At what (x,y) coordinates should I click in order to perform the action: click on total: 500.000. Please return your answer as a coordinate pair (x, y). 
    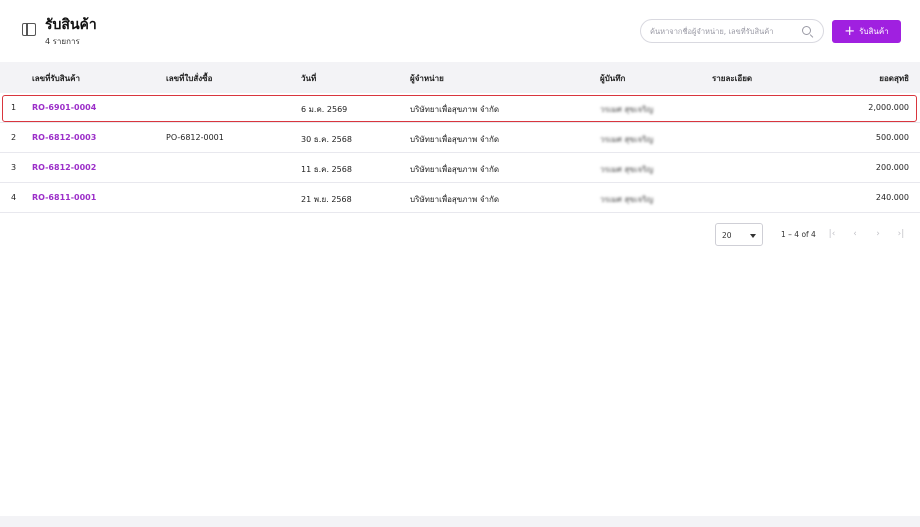
    Looking at the image, I should click on (892, 137).